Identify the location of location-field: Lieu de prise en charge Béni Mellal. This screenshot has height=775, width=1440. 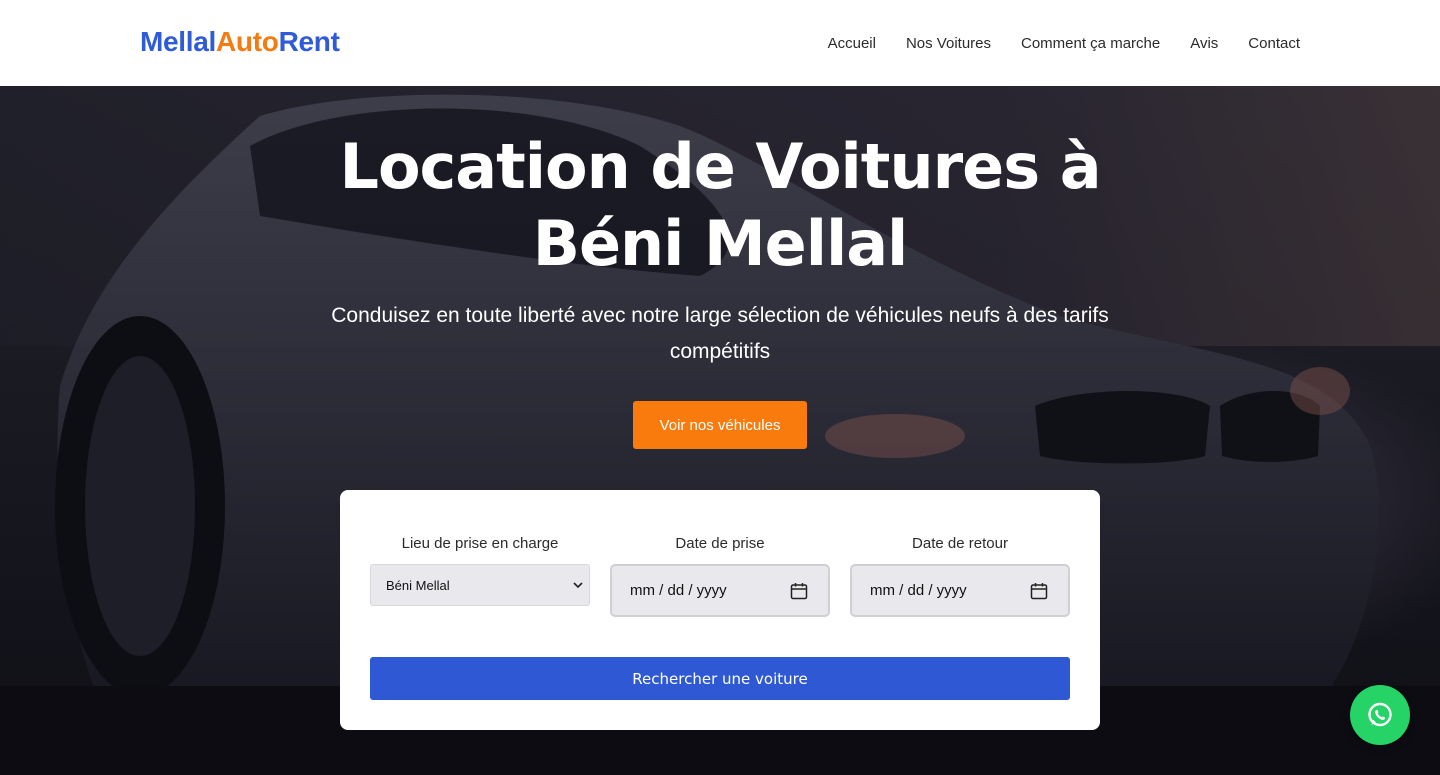
(480, 570).